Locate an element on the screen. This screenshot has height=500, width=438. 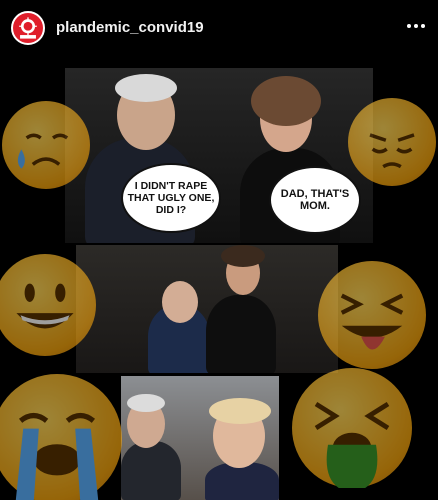
squinting-tongue-face-icon is located at coordinates (372, 315).